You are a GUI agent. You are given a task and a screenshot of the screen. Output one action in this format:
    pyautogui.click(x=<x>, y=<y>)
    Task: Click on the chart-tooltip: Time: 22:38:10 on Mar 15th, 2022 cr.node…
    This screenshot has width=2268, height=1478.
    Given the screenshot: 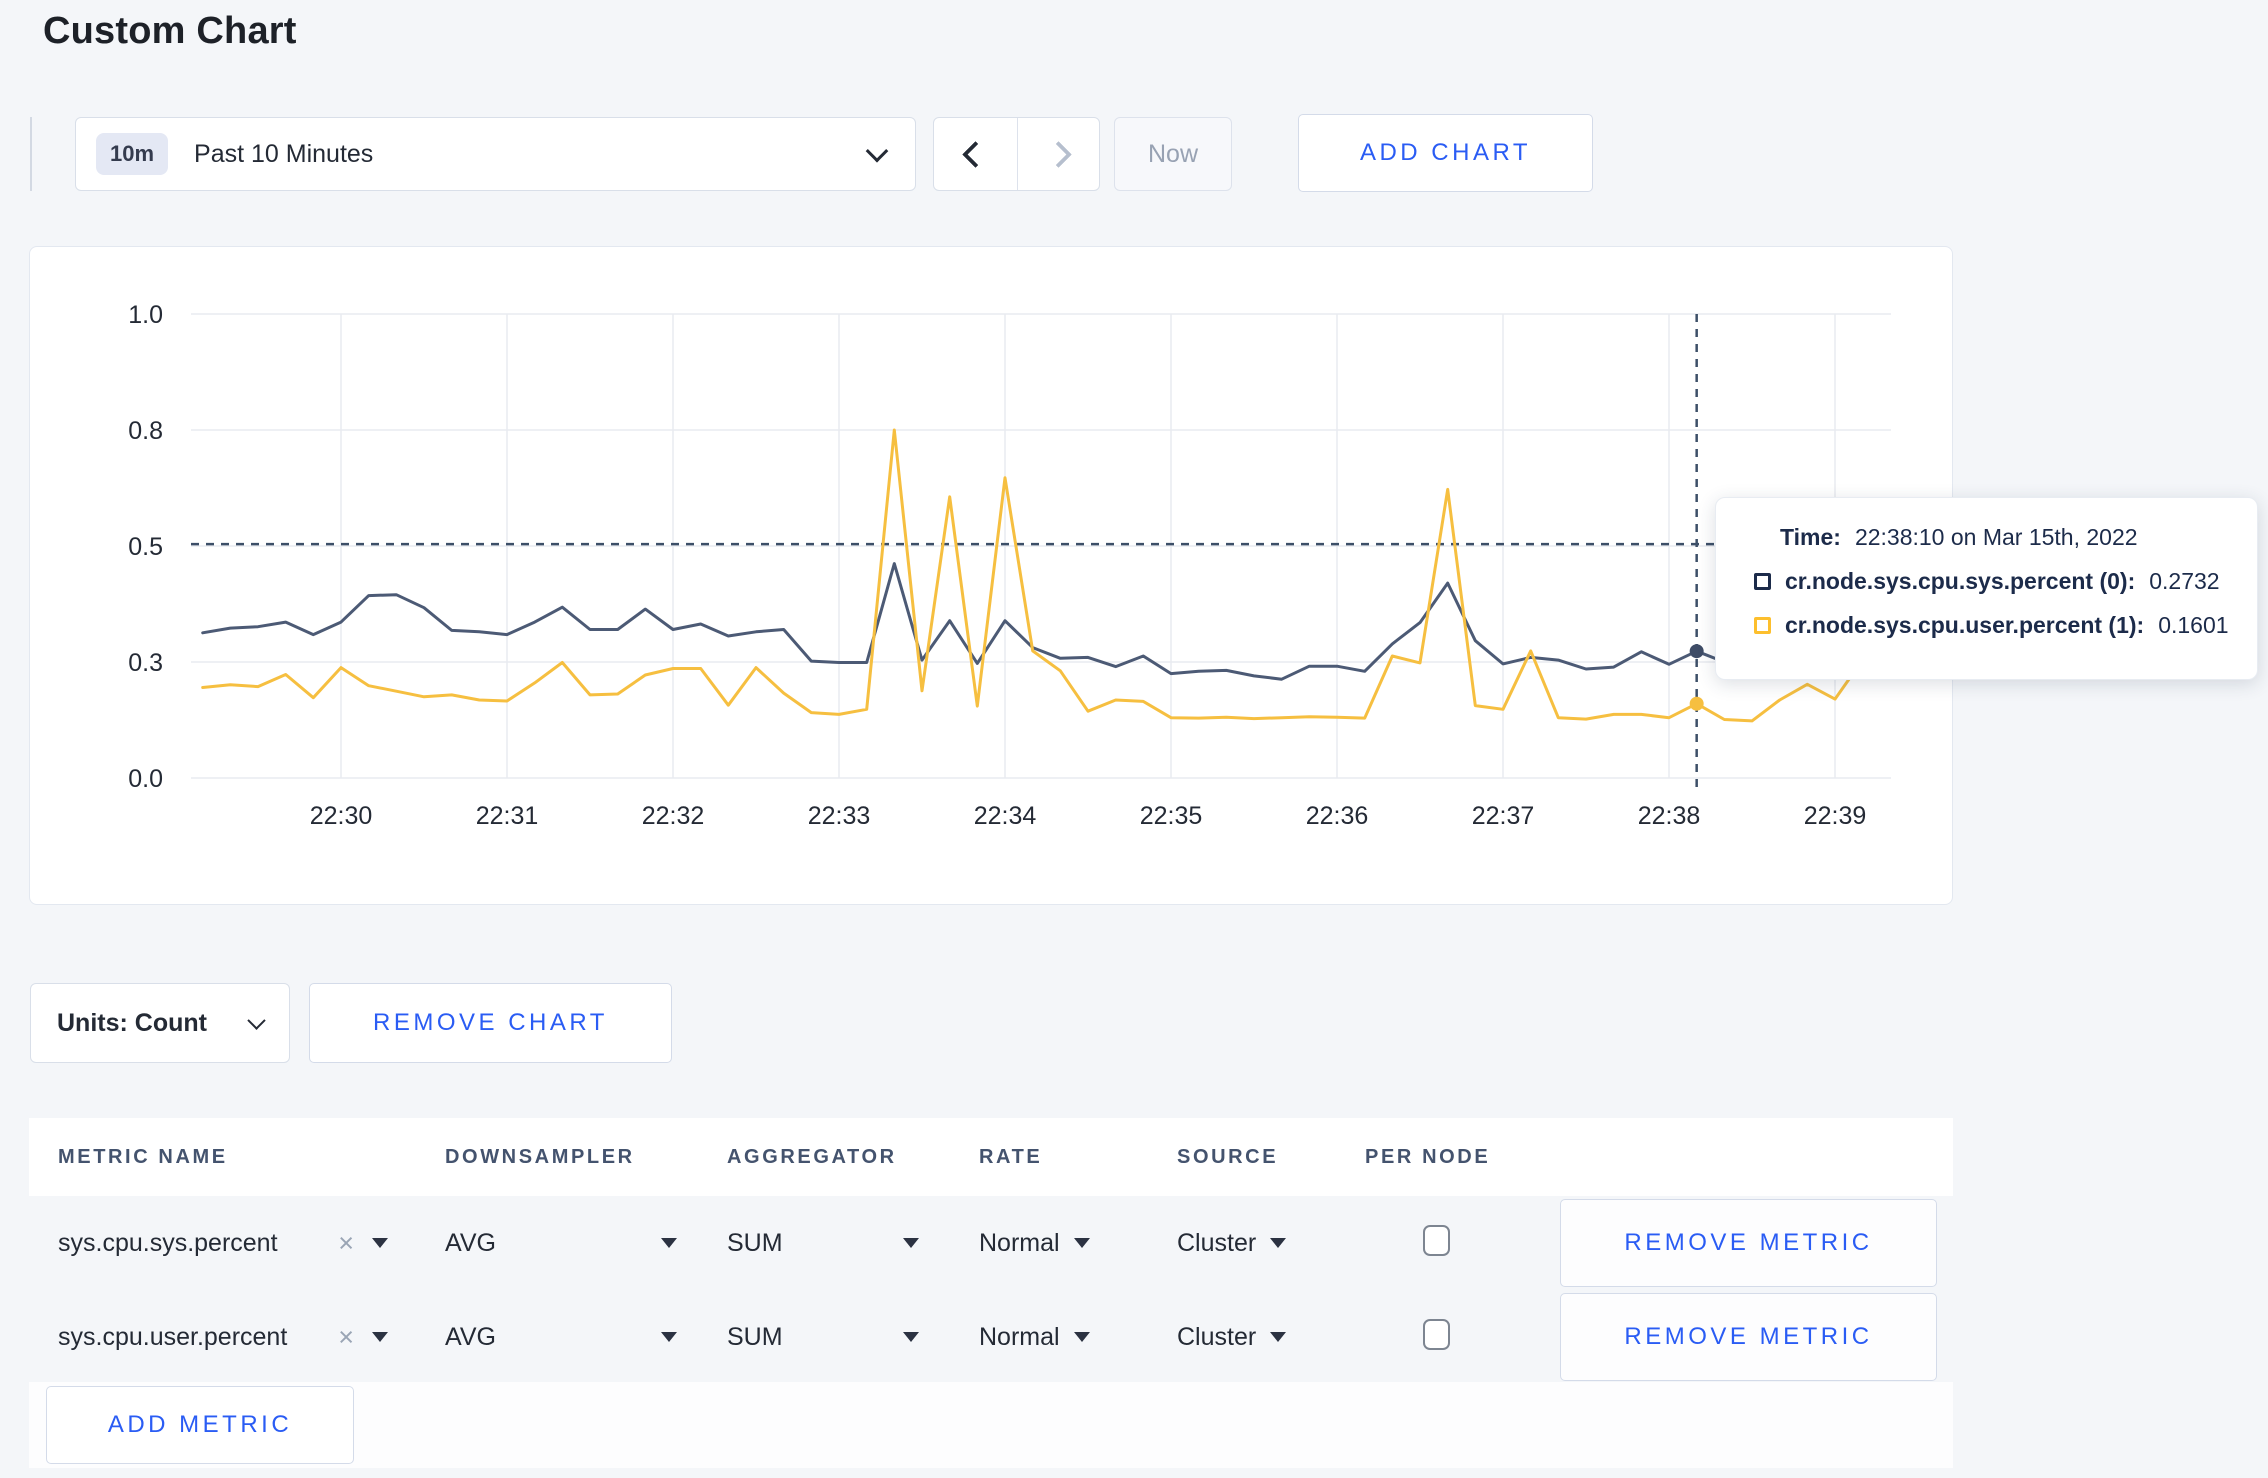 What is the action you would take?
    pyautogui.click(x=1986, y=588)
    